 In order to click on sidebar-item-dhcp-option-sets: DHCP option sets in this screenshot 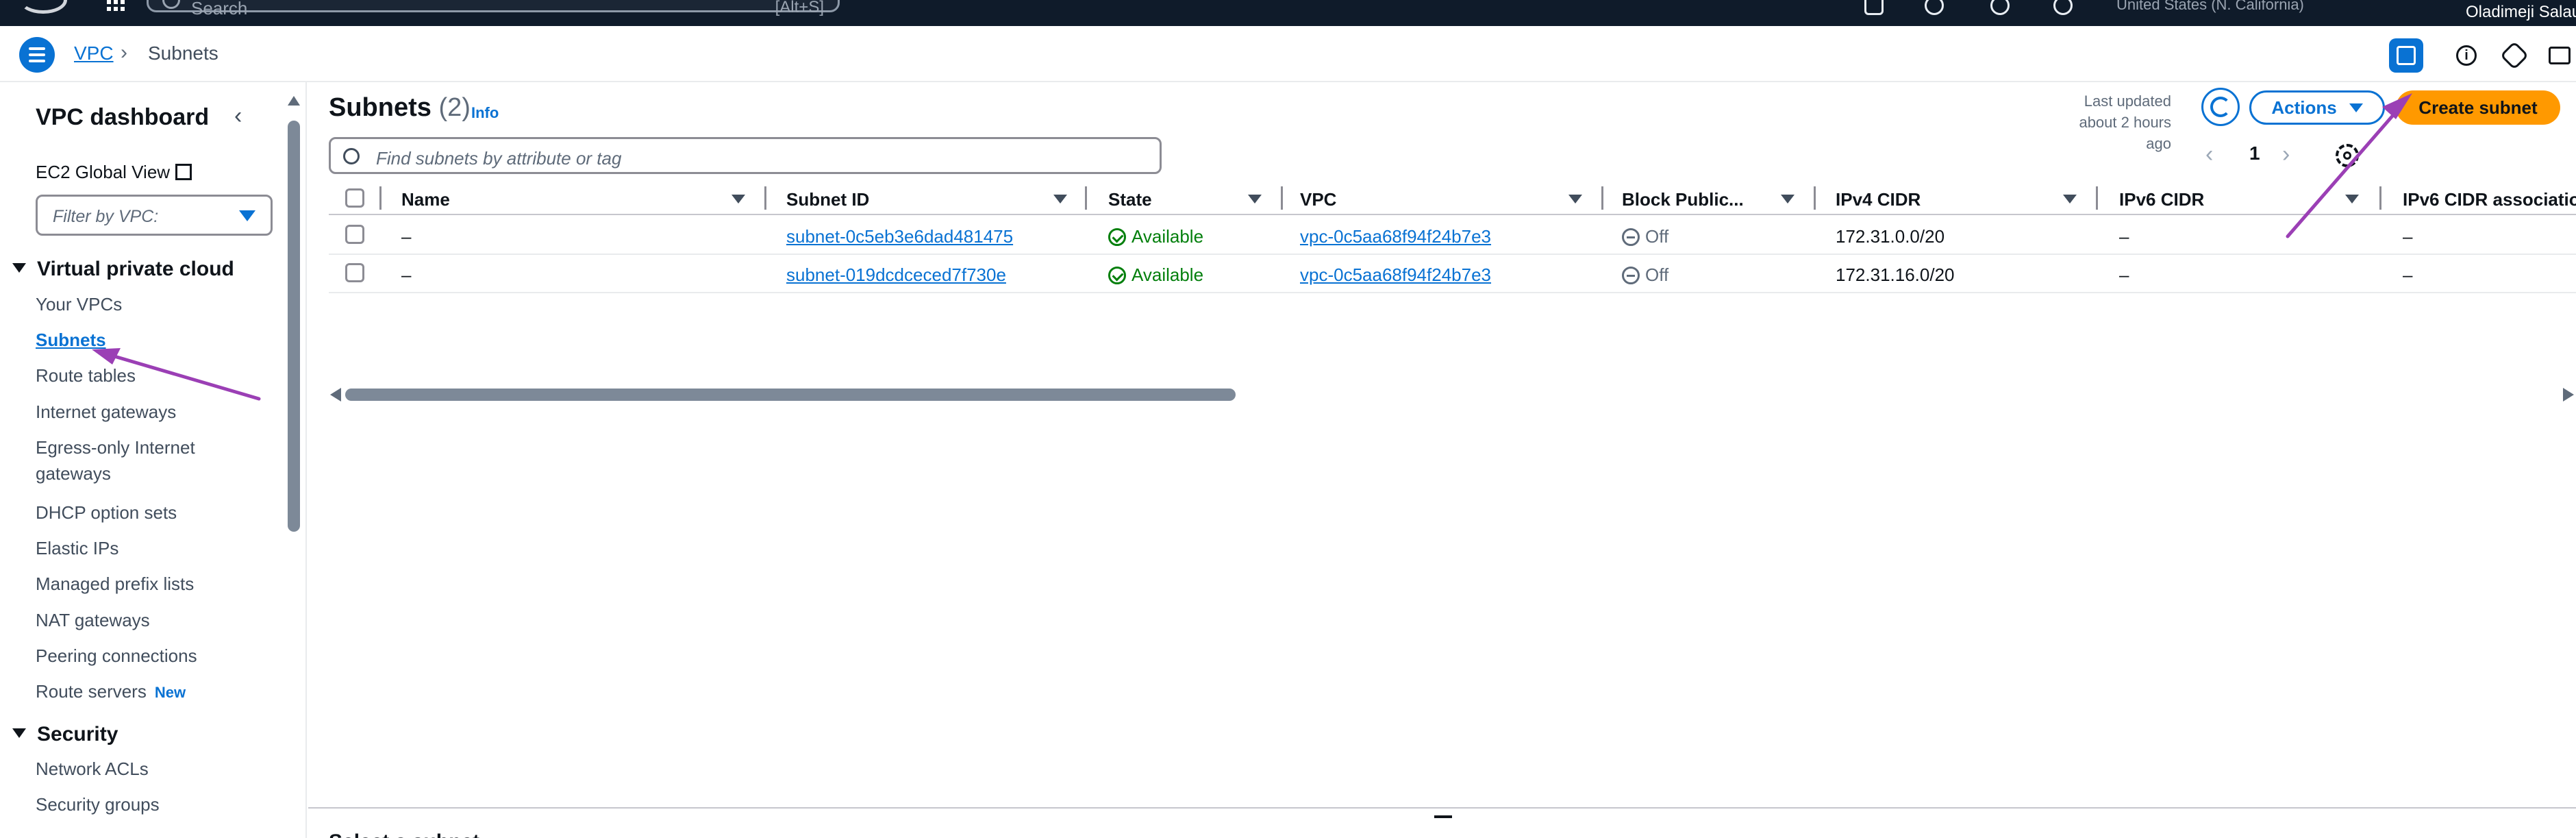, I will do `click(106, 513)`.